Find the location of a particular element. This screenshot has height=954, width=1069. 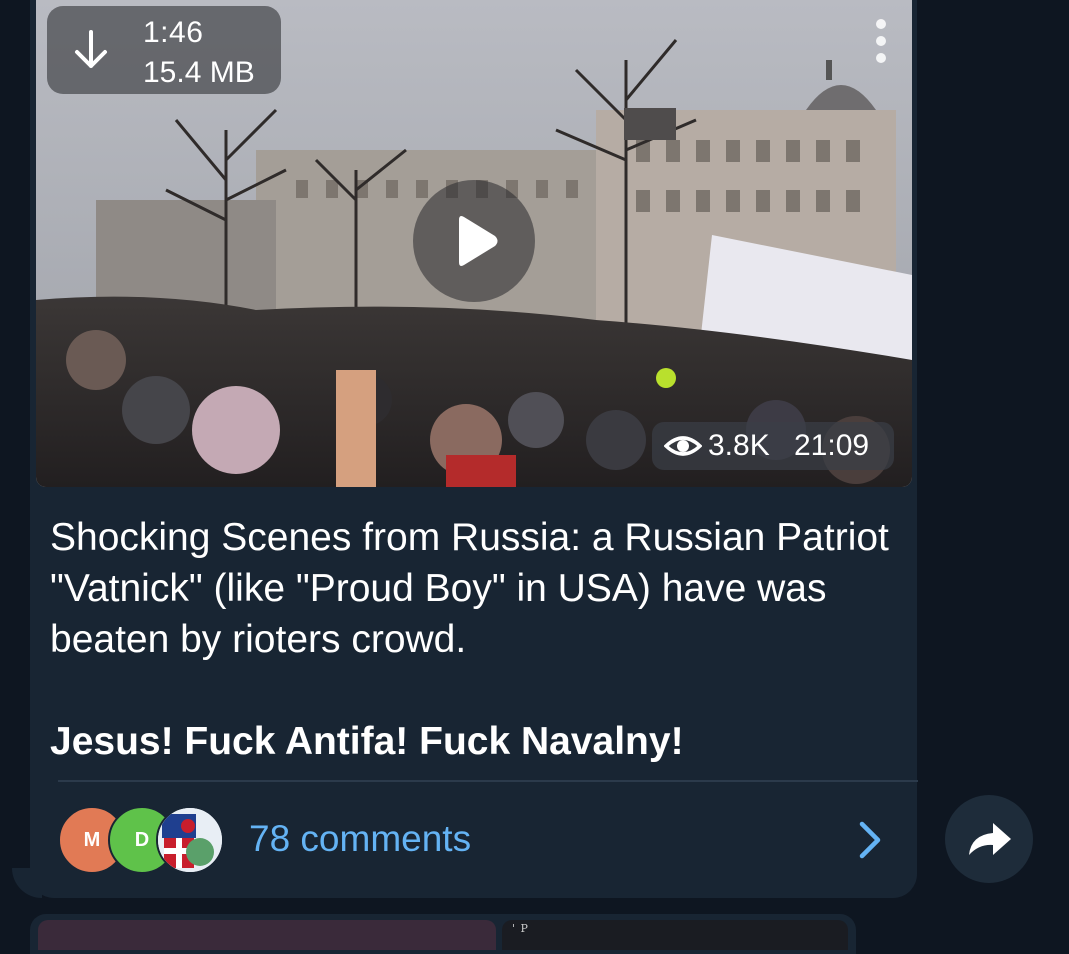

commenter-avatars: M D is located at coordinates (143, 840).